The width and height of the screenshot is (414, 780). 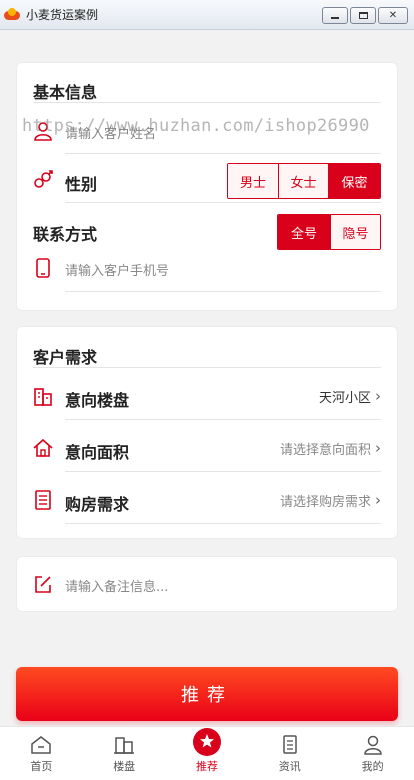 What do you see at coordinates (43, 500) in the screenshot?
I see `list-document-icon` at bounding box center [43, 500].